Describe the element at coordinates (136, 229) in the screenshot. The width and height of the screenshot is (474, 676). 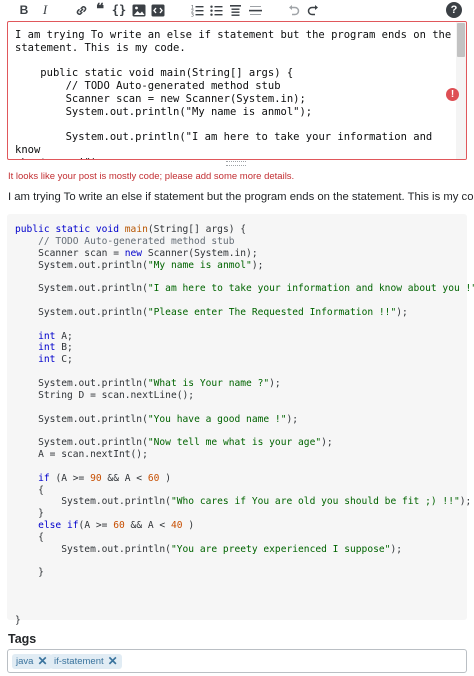
I see `code-token: main` at that location.